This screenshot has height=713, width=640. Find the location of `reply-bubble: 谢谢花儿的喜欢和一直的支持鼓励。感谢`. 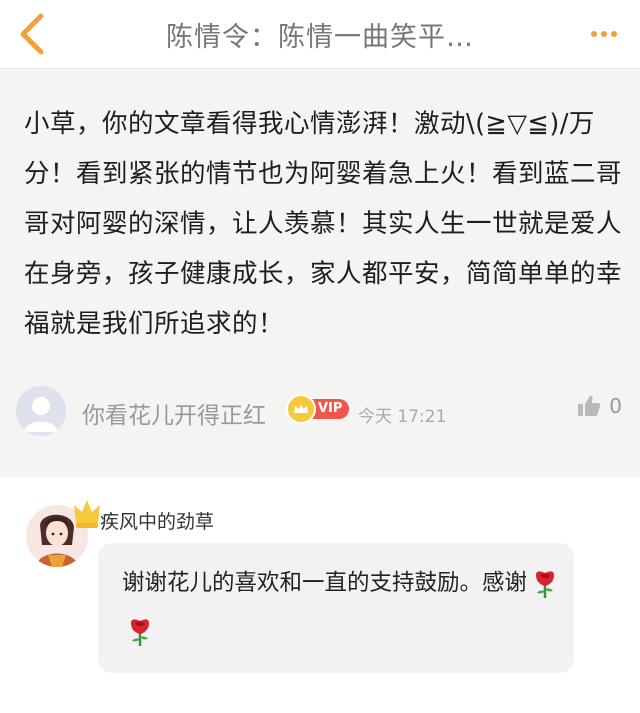

reply-bubble: 谢谢花儿的喜欢和一直的支持鼓励。感谢 is located at coordinates (336, 608).